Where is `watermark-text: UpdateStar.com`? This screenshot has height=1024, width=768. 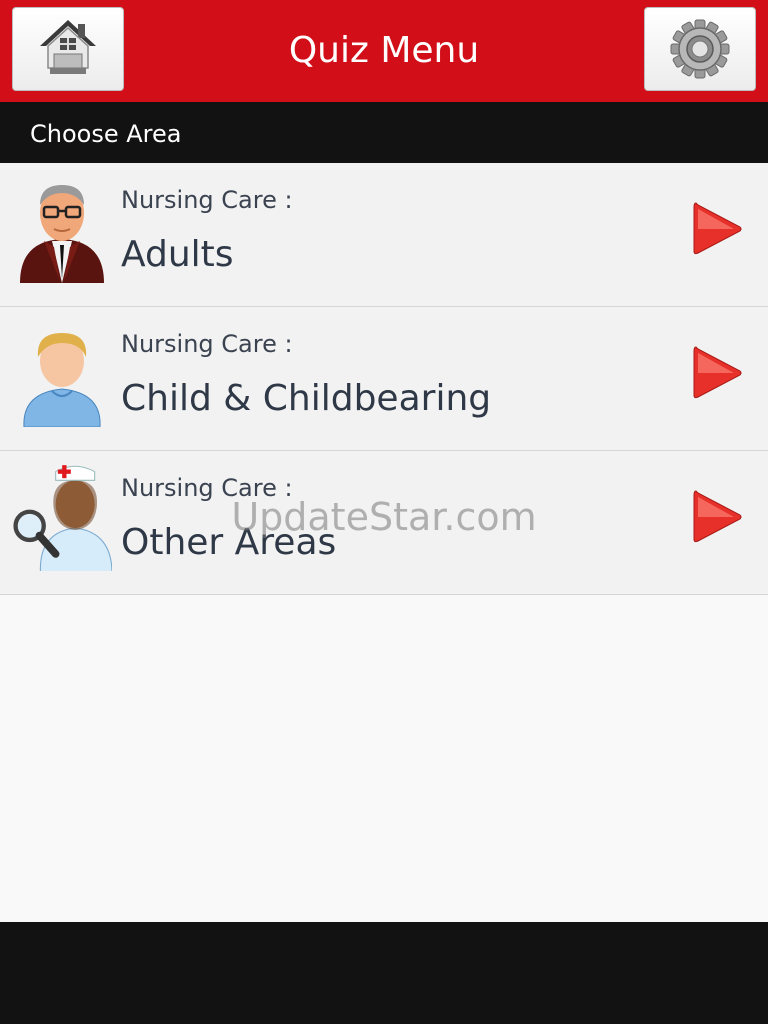 watermark-text: UpdateStar.com is located at coordinates (384, 517).